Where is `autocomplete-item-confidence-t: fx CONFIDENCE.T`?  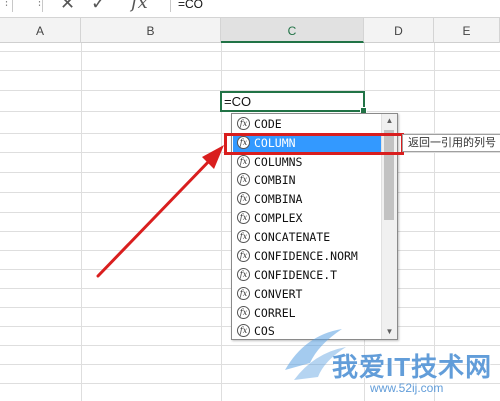 autocomplete-item-confidence-t: fx CONFIDENCE.T is located at coordinates (307, 275).